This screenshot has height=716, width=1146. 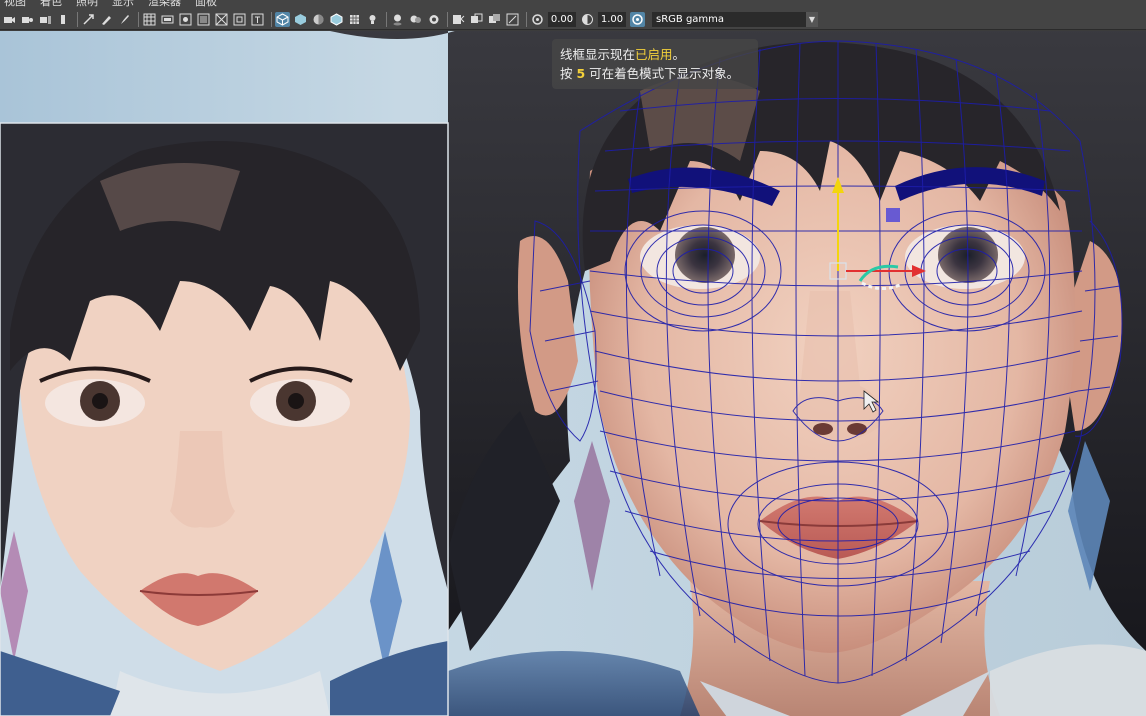 What do you see at coordinates (512, 19) in the screenshot?
I see `backface-culling-icon` at bounding box center [512, 19].